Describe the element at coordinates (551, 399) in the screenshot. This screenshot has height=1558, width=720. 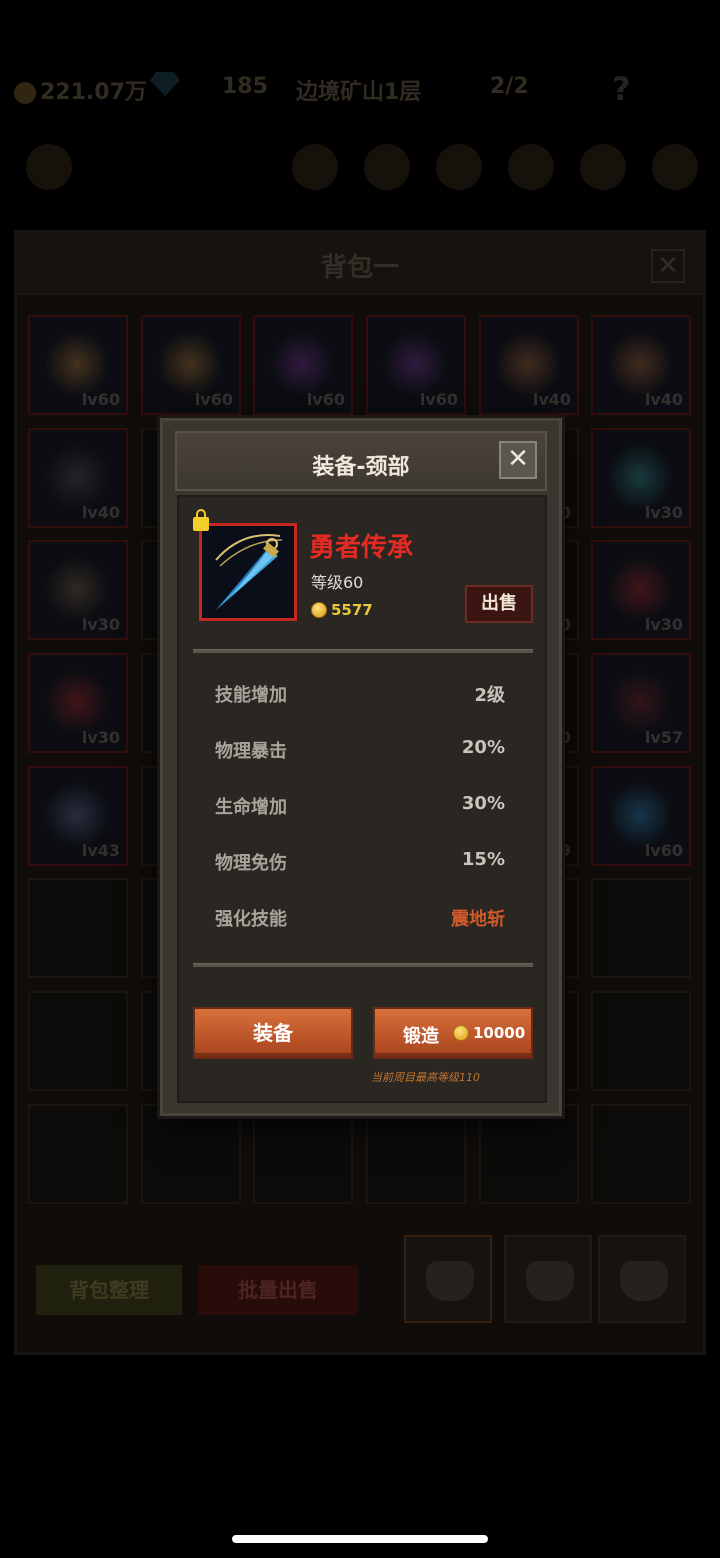
I see `item-level-label: lv40` at that location.